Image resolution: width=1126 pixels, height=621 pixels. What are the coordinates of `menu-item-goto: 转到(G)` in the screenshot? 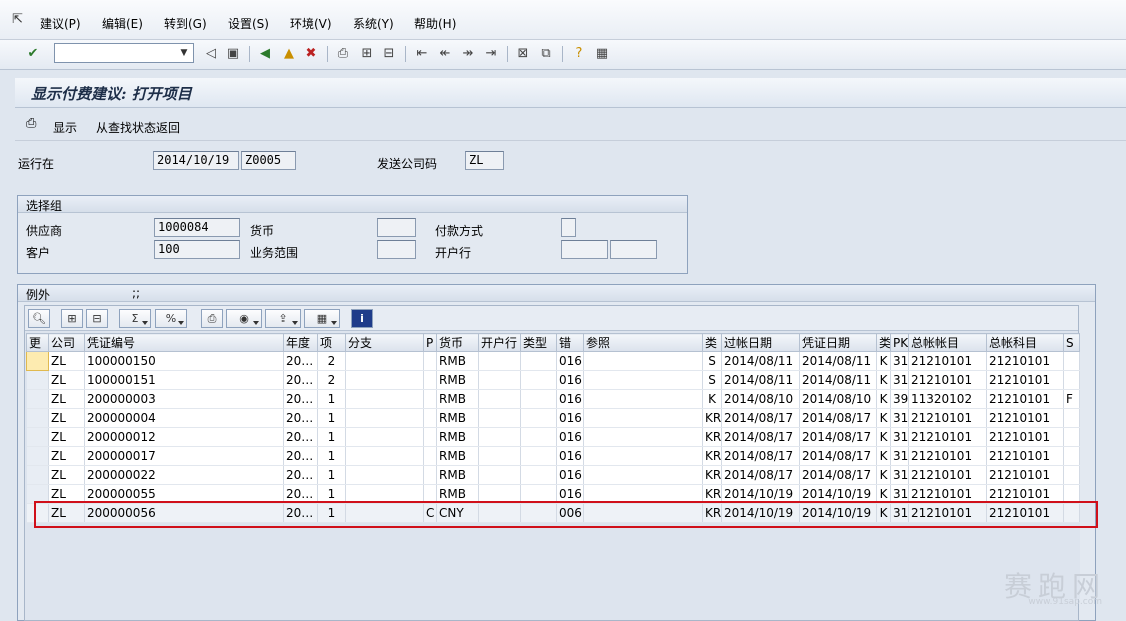 It's located at (185, 23).